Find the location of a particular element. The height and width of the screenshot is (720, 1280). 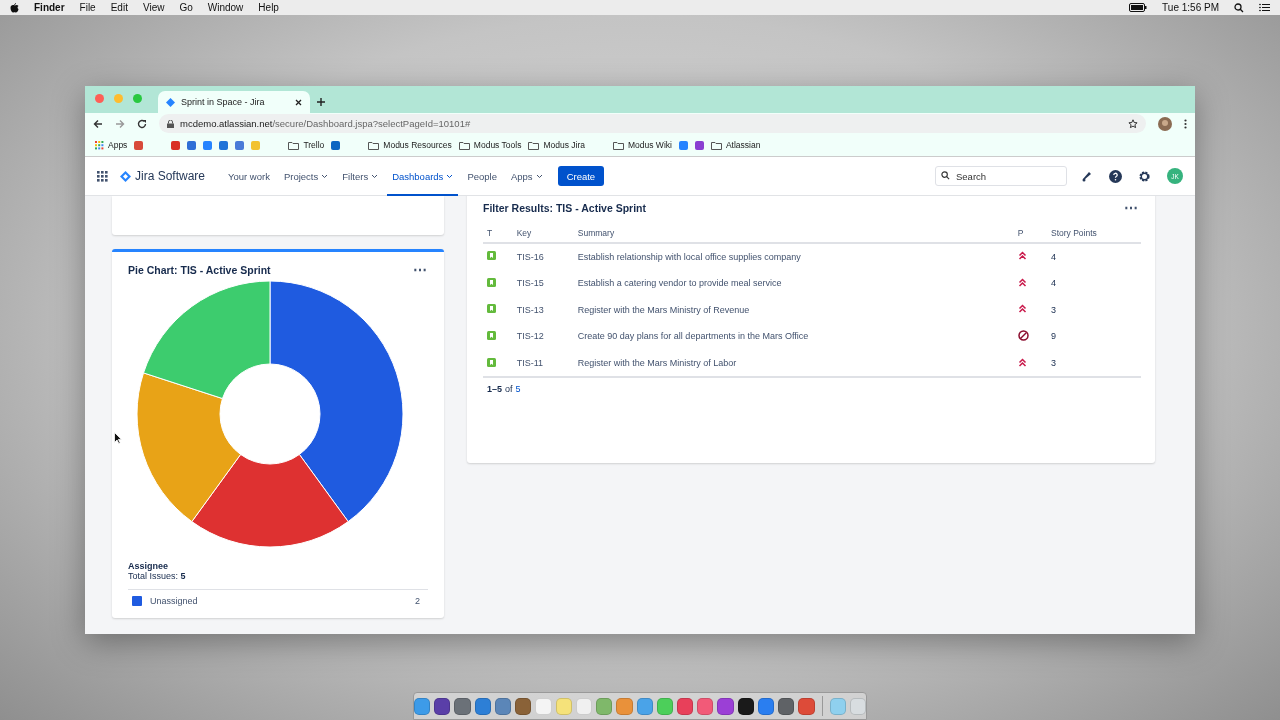

forward-arrow-icon is located at coordinates (120, 123).